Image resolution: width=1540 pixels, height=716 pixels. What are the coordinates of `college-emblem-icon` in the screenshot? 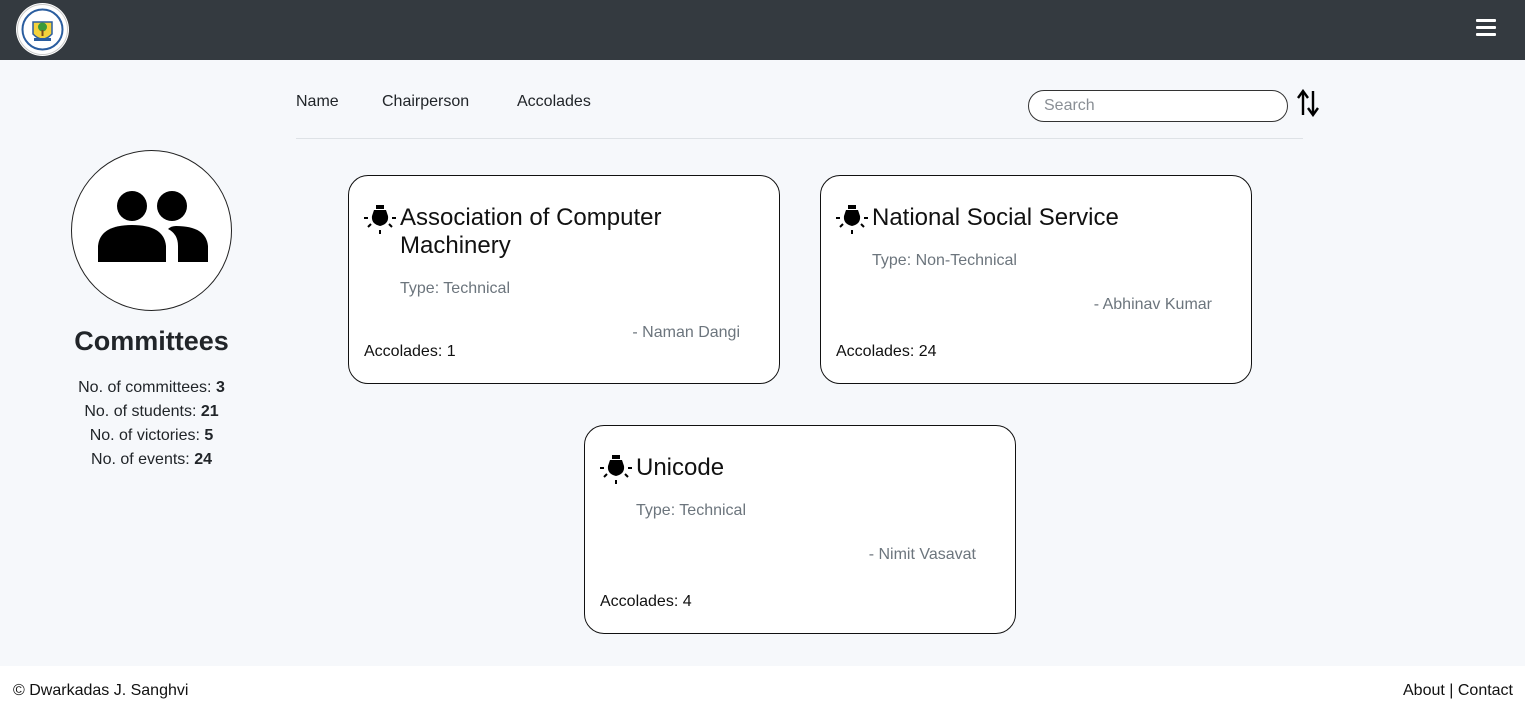 It's located at (42, 29).